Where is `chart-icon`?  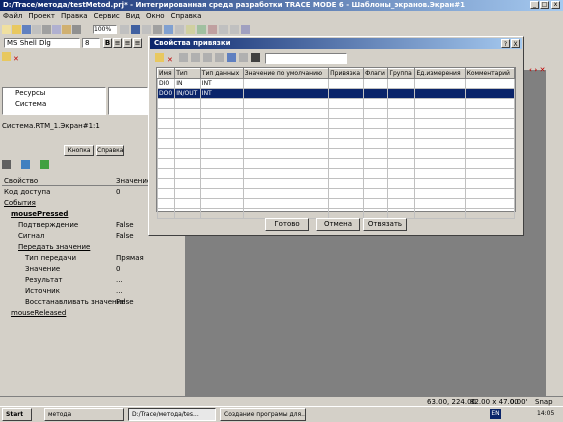 chart-icon is located at coordinates (190, 29).